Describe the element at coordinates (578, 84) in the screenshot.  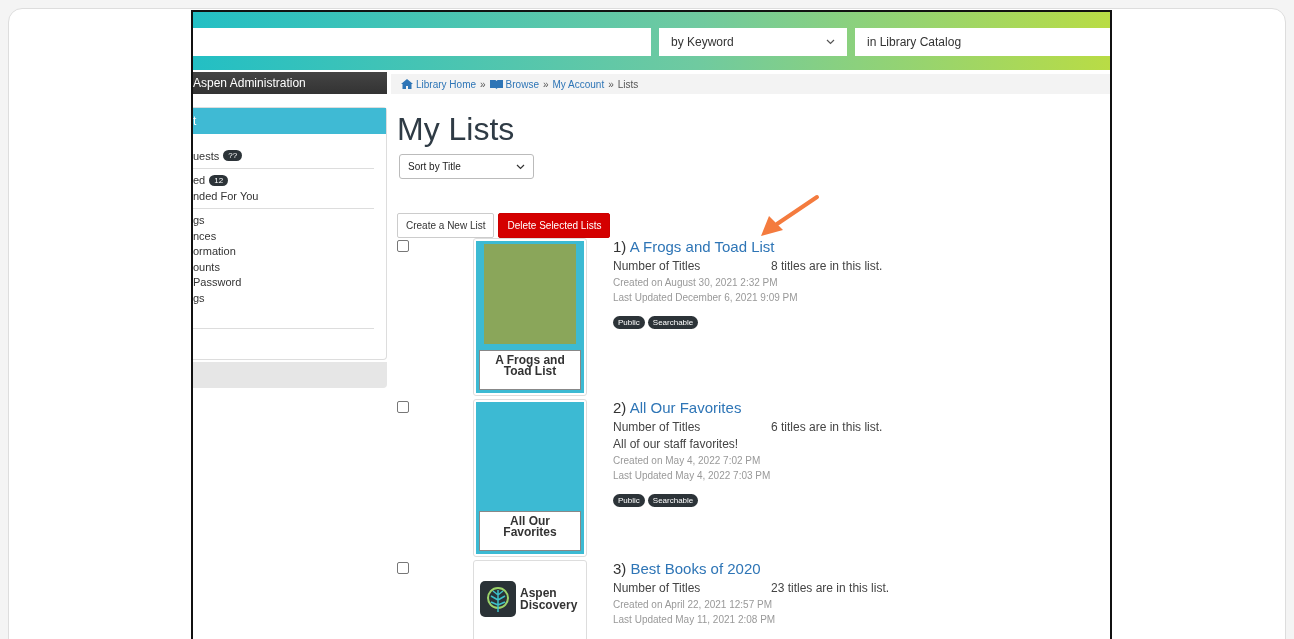
I see `breadcrumb-link: My Account` at that location.